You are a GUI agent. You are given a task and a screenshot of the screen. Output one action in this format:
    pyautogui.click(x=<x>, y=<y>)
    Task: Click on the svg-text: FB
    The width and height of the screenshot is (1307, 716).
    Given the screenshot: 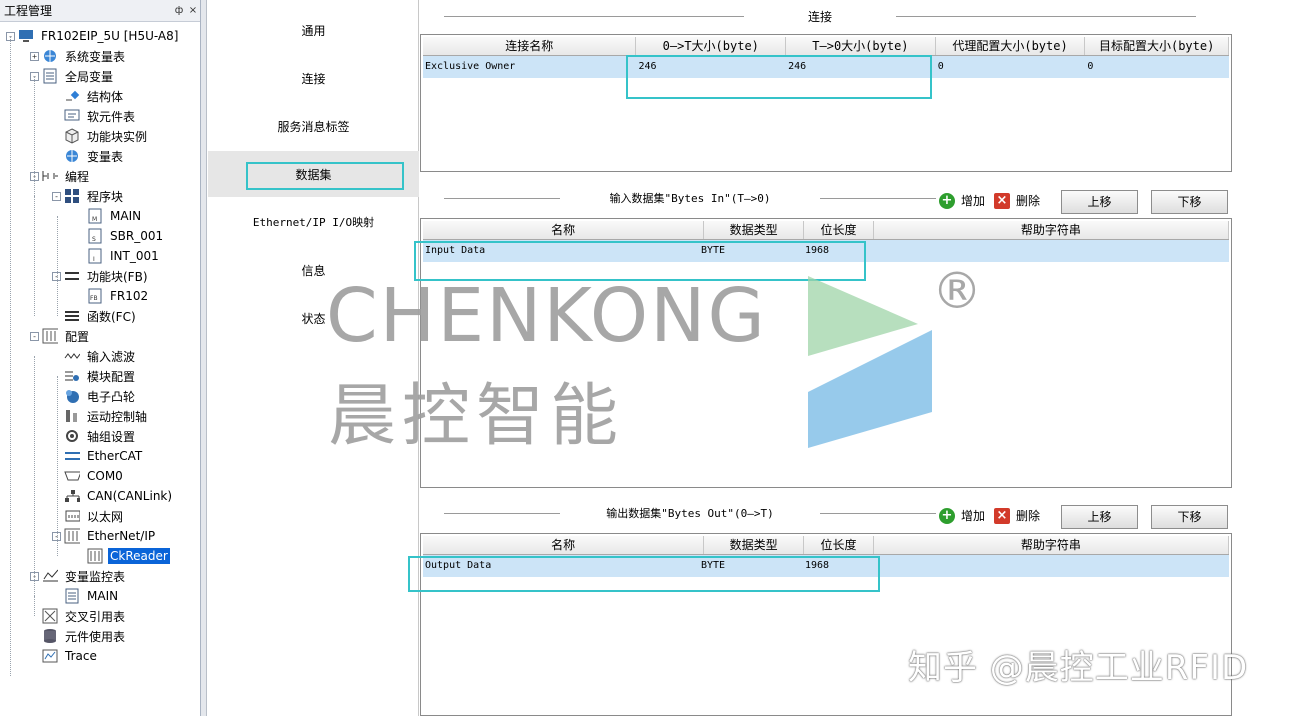 What is the action you would take?
    pyautogui.click(x=94, y=298)
    